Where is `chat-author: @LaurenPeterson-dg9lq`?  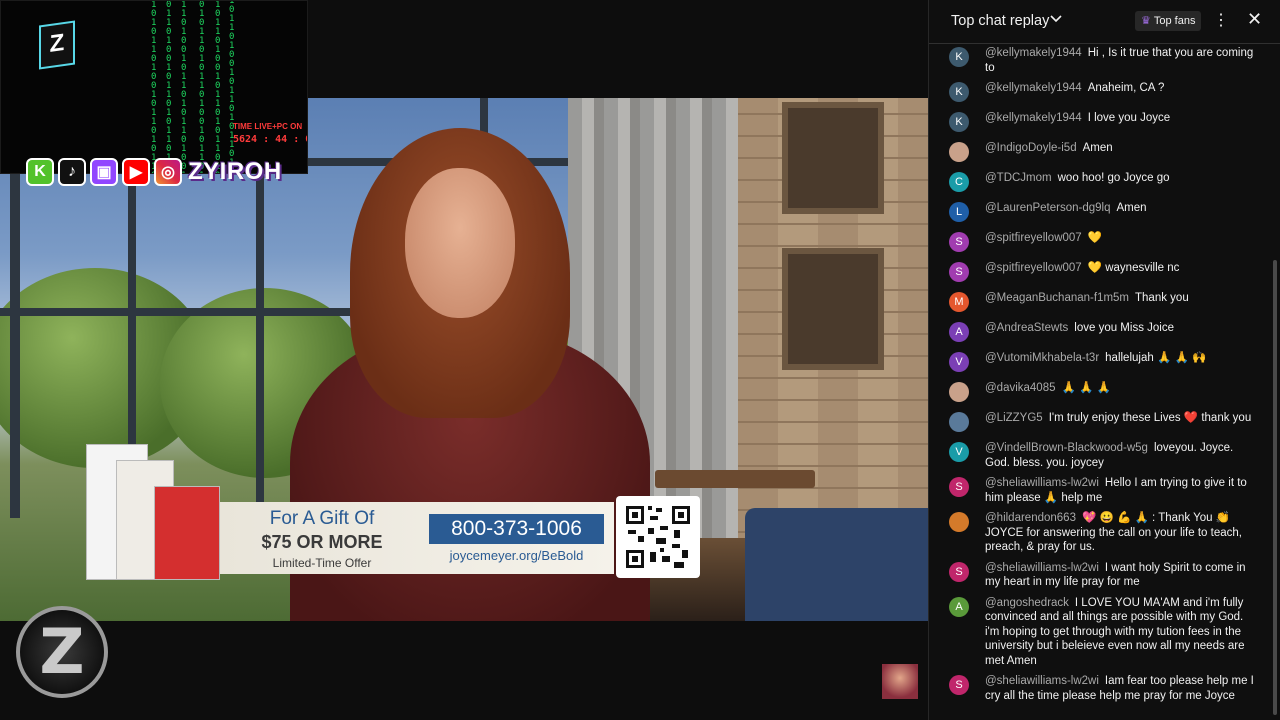
chat-author: @LaurenPeterson-dg9lq is located at coordinates (1047, 208).